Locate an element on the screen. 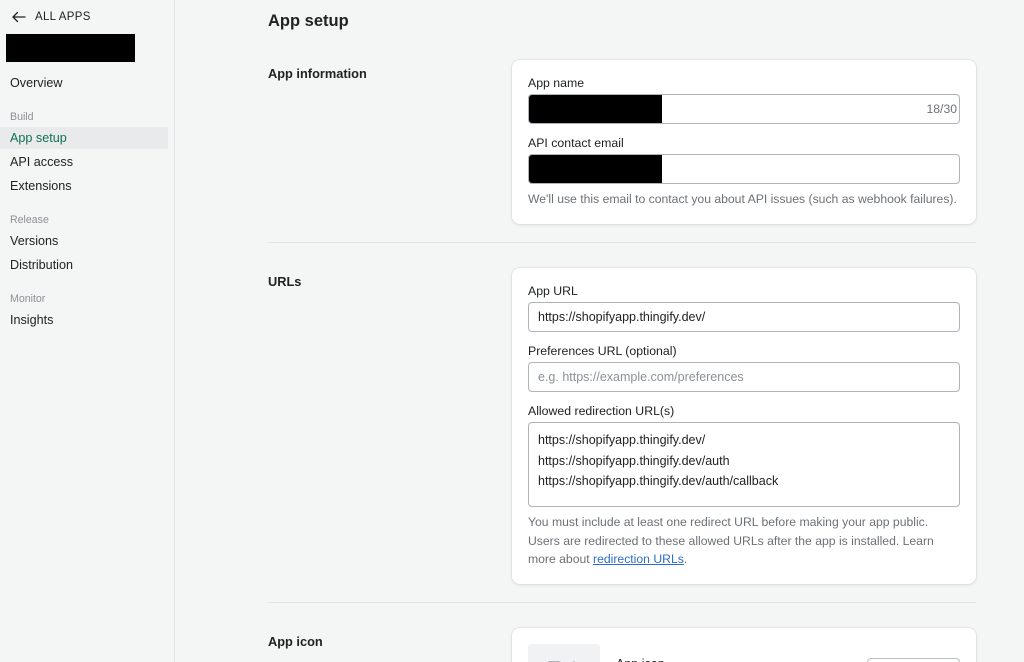 The width and height of the screenshot is (1024, 662). page-title: App setup is located at coordinates (308, 21).